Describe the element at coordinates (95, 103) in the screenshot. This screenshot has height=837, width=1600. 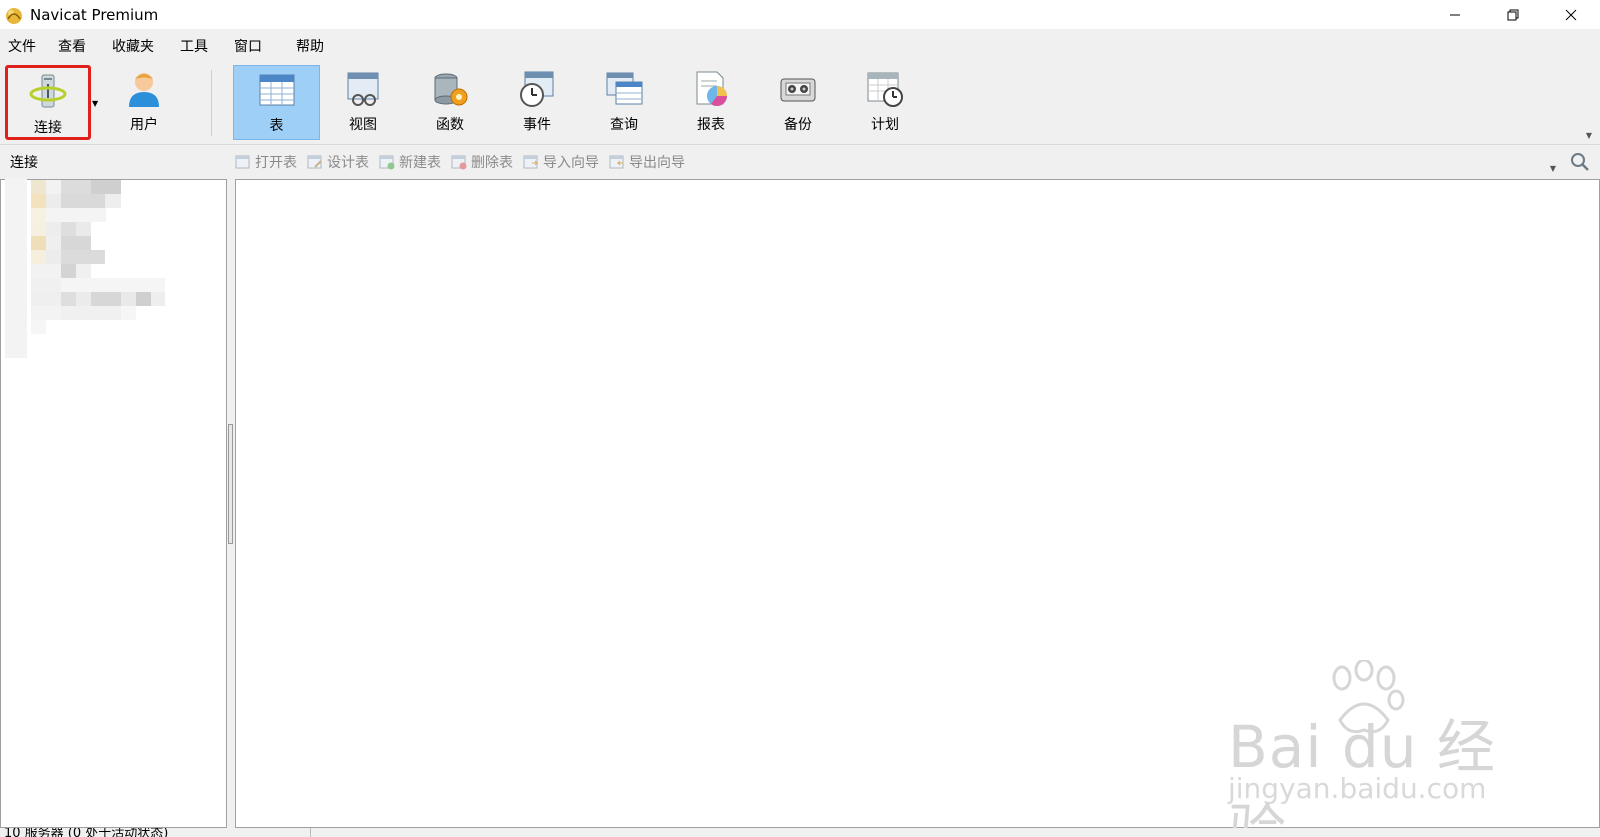
I see `connect-dropdown-icon: ▼` at that location.